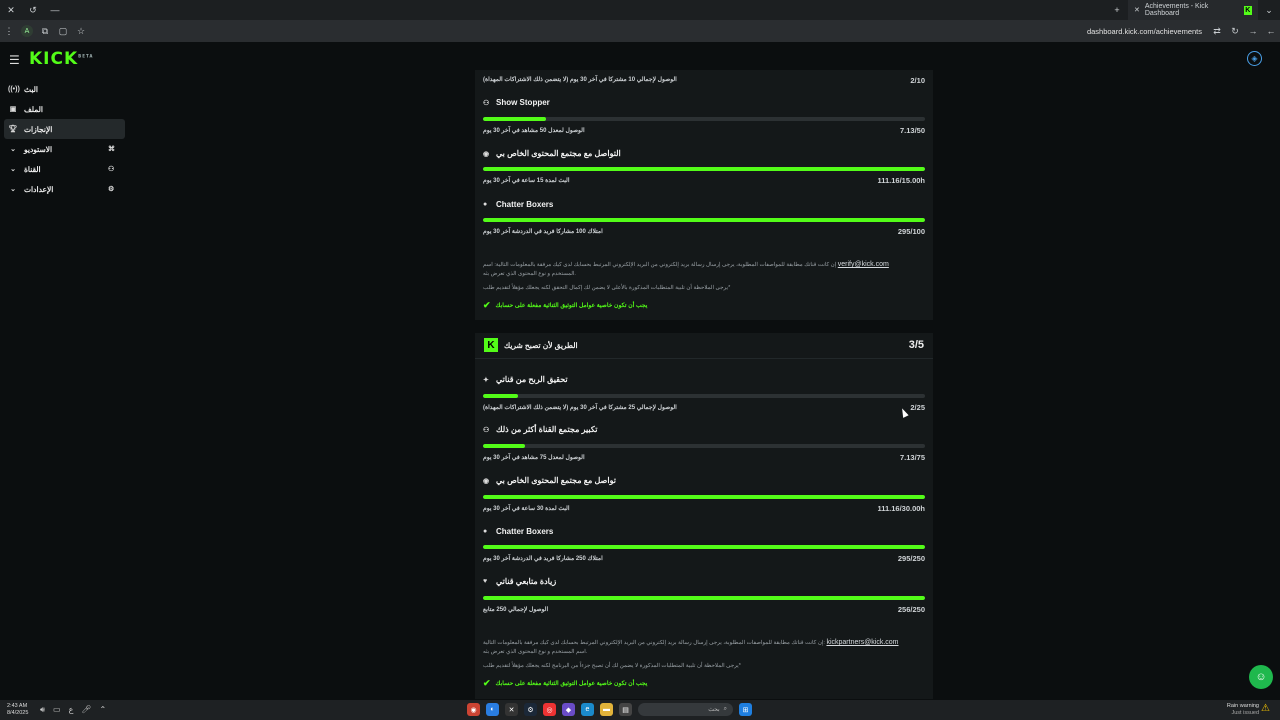 The image size is (1280, 720). What do you see at coordinates (111, 149) in the screenshot?
I see `studio-icon: ⌘` at bounding box center [111, 149].